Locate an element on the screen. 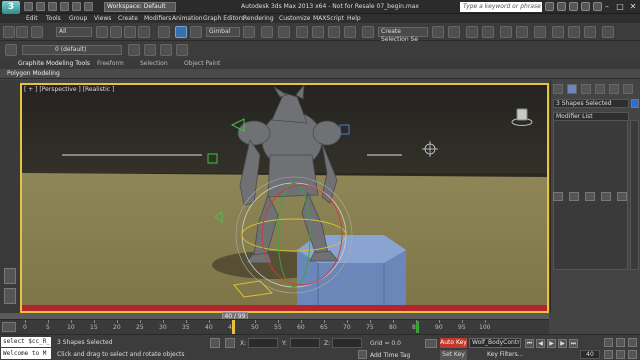 Image resolution: width=640 pixels, height=360 pixels. spinner-snap-icon is located at coordinates (350, 32).